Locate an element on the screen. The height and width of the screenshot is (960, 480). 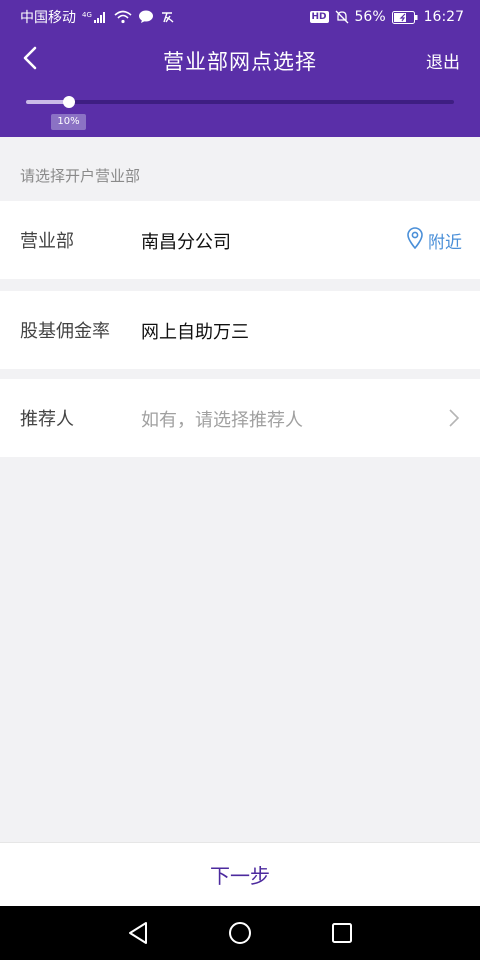
carrier-label: 中国移动 is located at coordinates (48, 18).